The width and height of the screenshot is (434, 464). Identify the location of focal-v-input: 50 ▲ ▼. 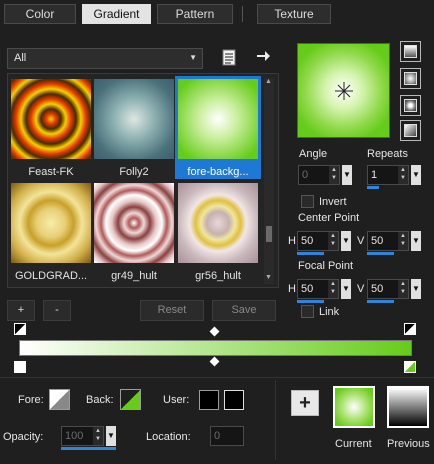
(388, 289).